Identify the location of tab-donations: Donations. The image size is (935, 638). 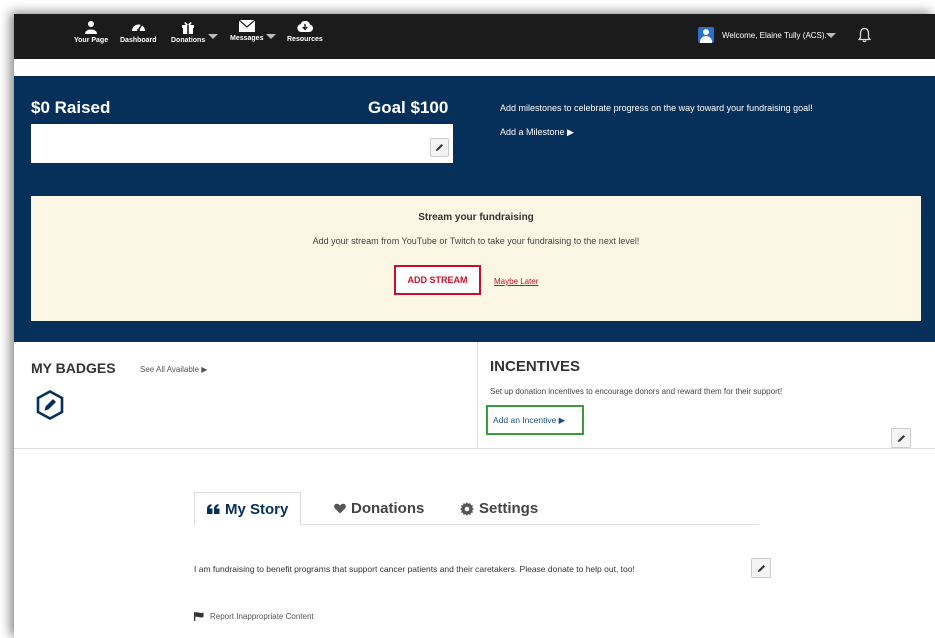
(379, 508).